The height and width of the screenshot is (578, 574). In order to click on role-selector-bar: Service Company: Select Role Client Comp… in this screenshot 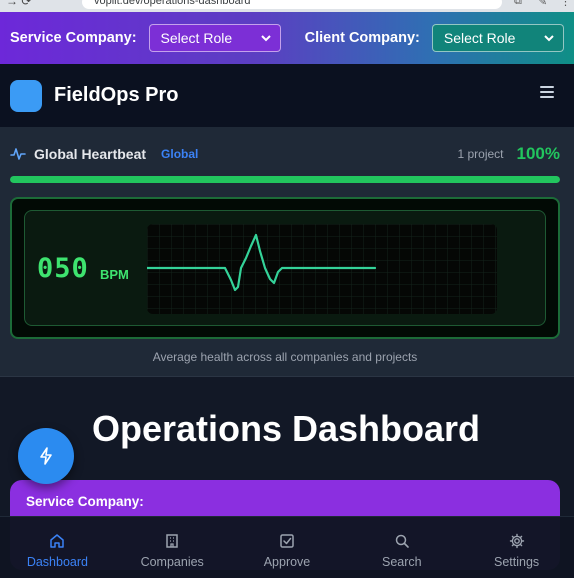, I will do `click(287, 38)`.